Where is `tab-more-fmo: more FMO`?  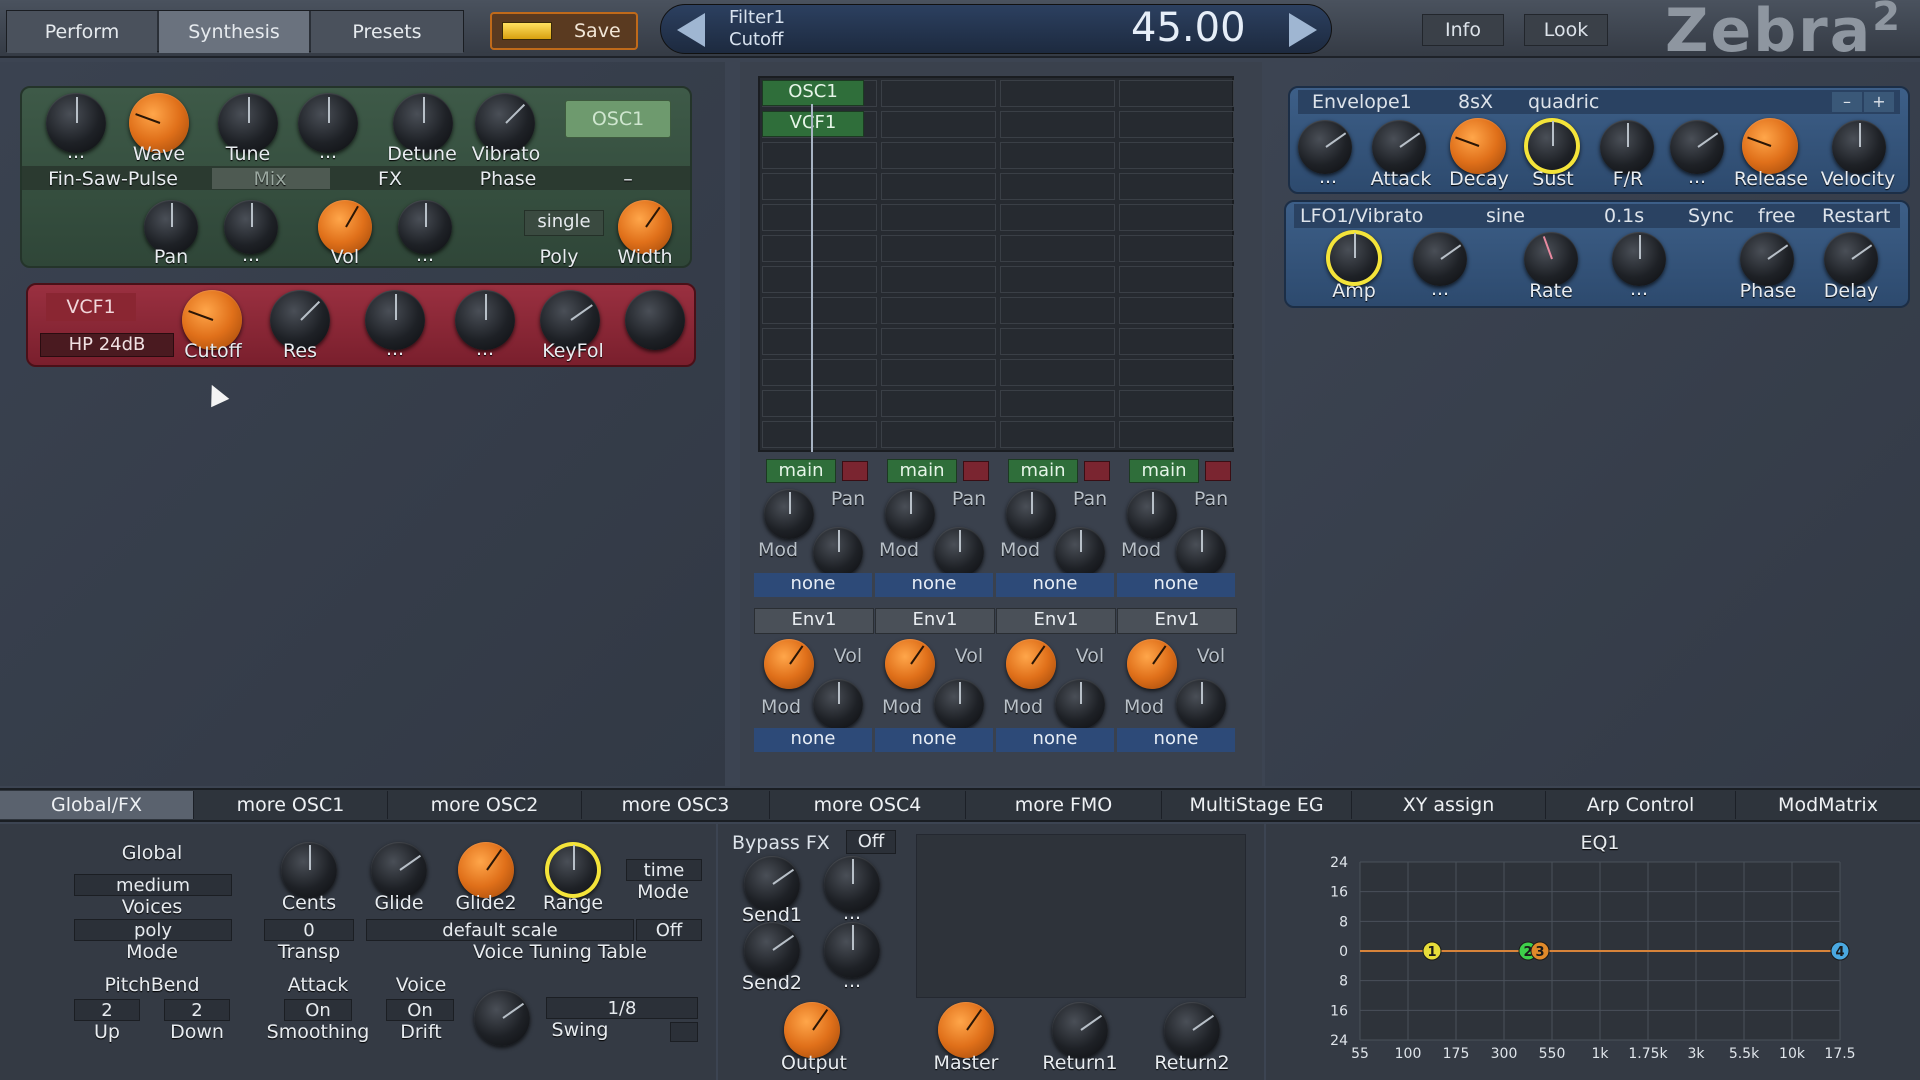 tab-more-fmo: more FMO is located at coordinates (1064, 805).